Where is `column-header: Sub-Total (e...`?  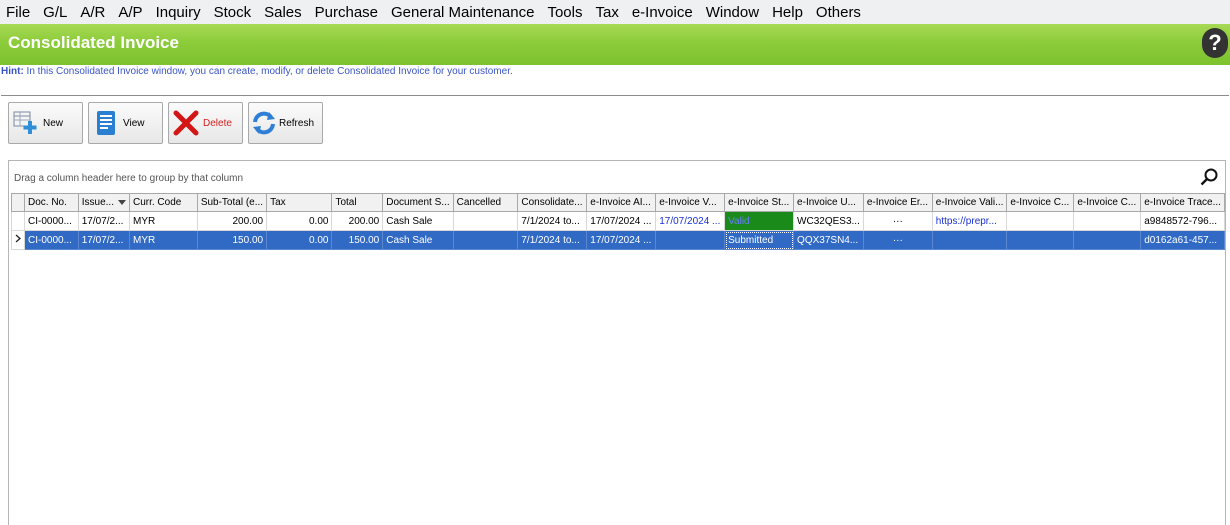 column-header: Sub-Total (e... is located at coordinates (232, 202).